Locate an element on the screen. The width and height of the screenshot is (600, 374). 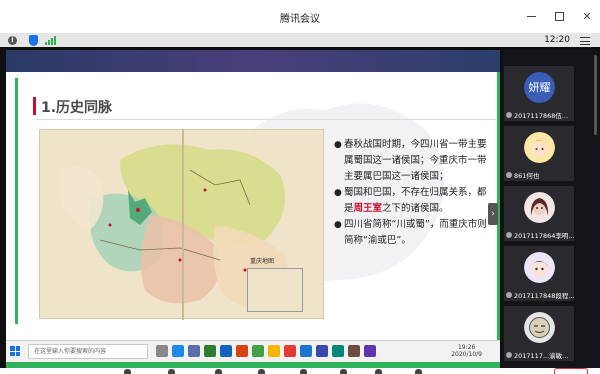
participant-name-row: 861何也 is located at coordinates (539, 174).